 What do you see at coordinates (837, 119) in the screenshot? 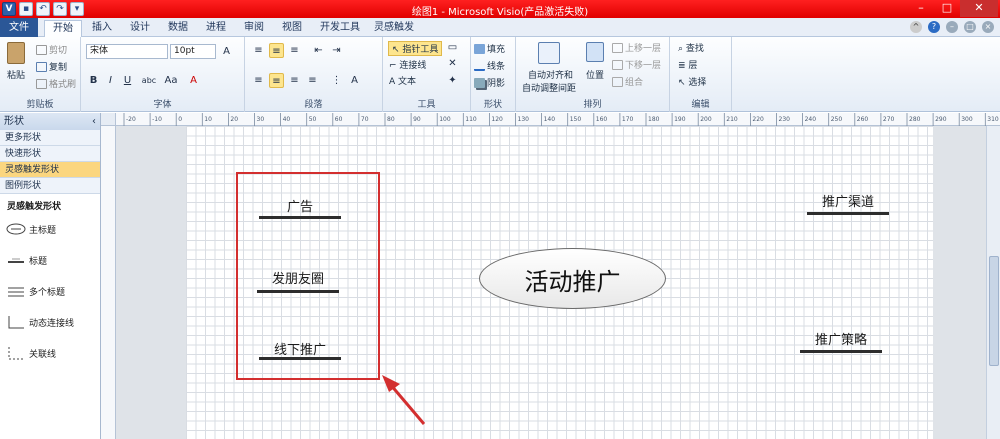
I see `ruler-tick-label: 250` at bounding box center [837, 119].